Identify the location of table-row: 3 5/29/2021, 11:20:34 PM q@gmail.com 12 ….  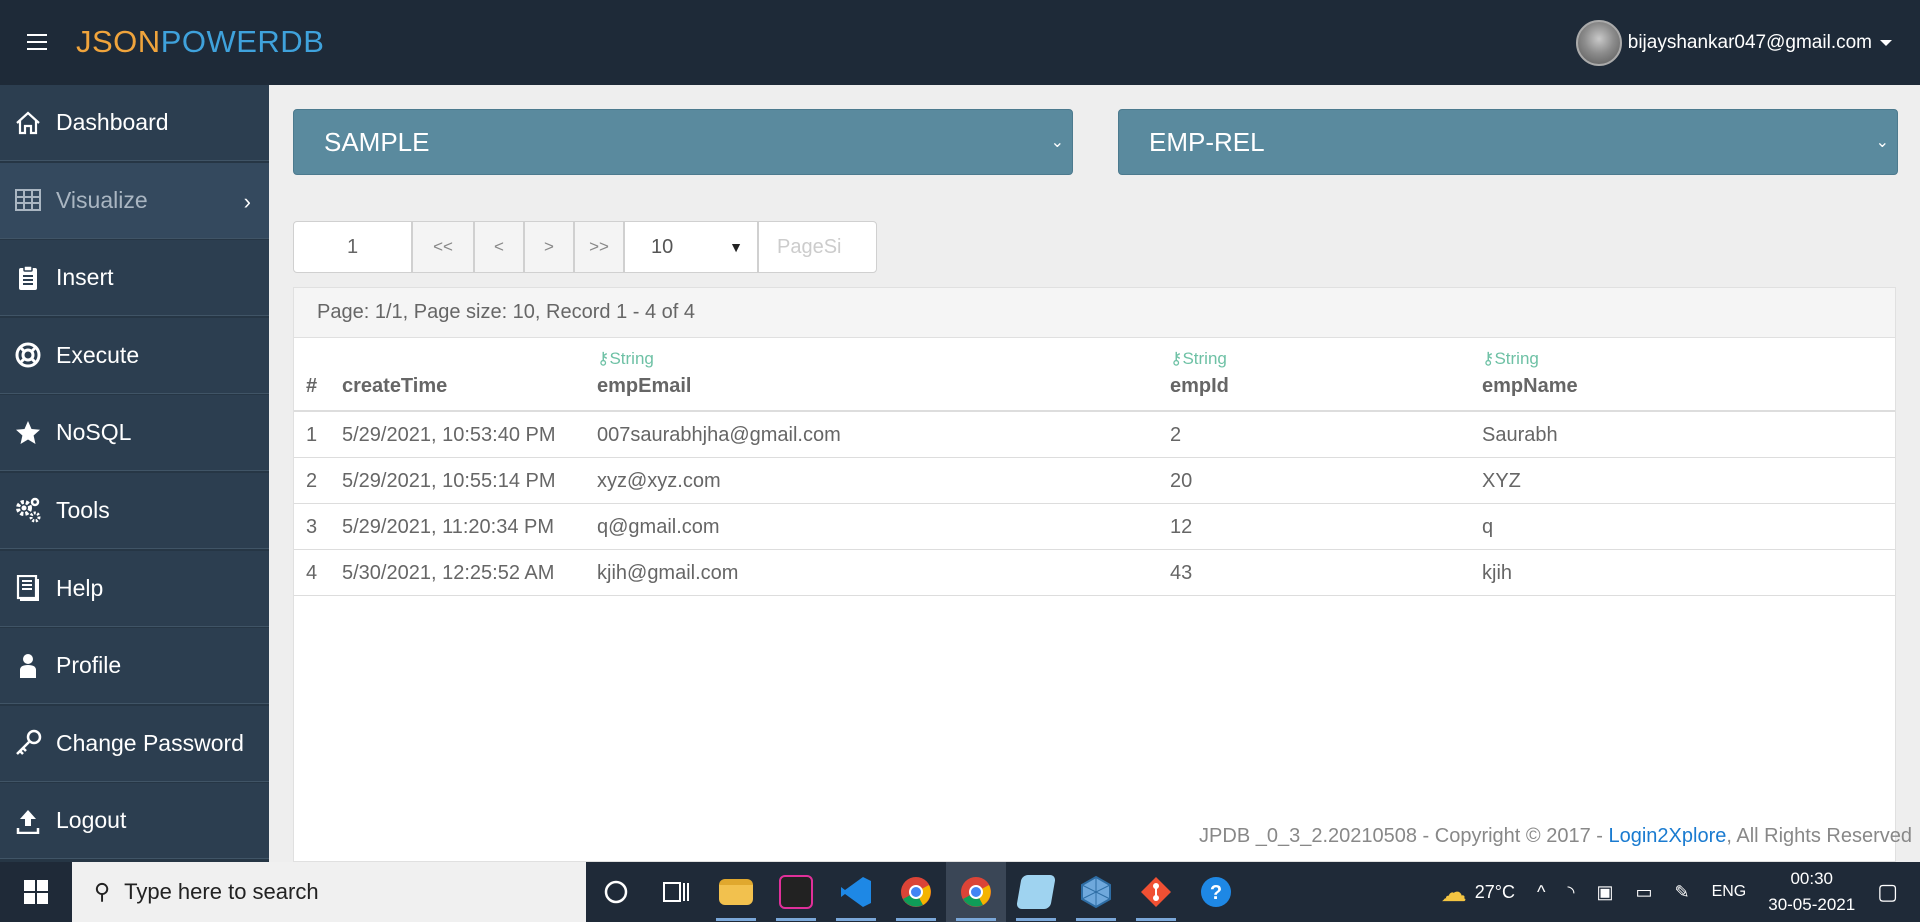
(1094, 526).